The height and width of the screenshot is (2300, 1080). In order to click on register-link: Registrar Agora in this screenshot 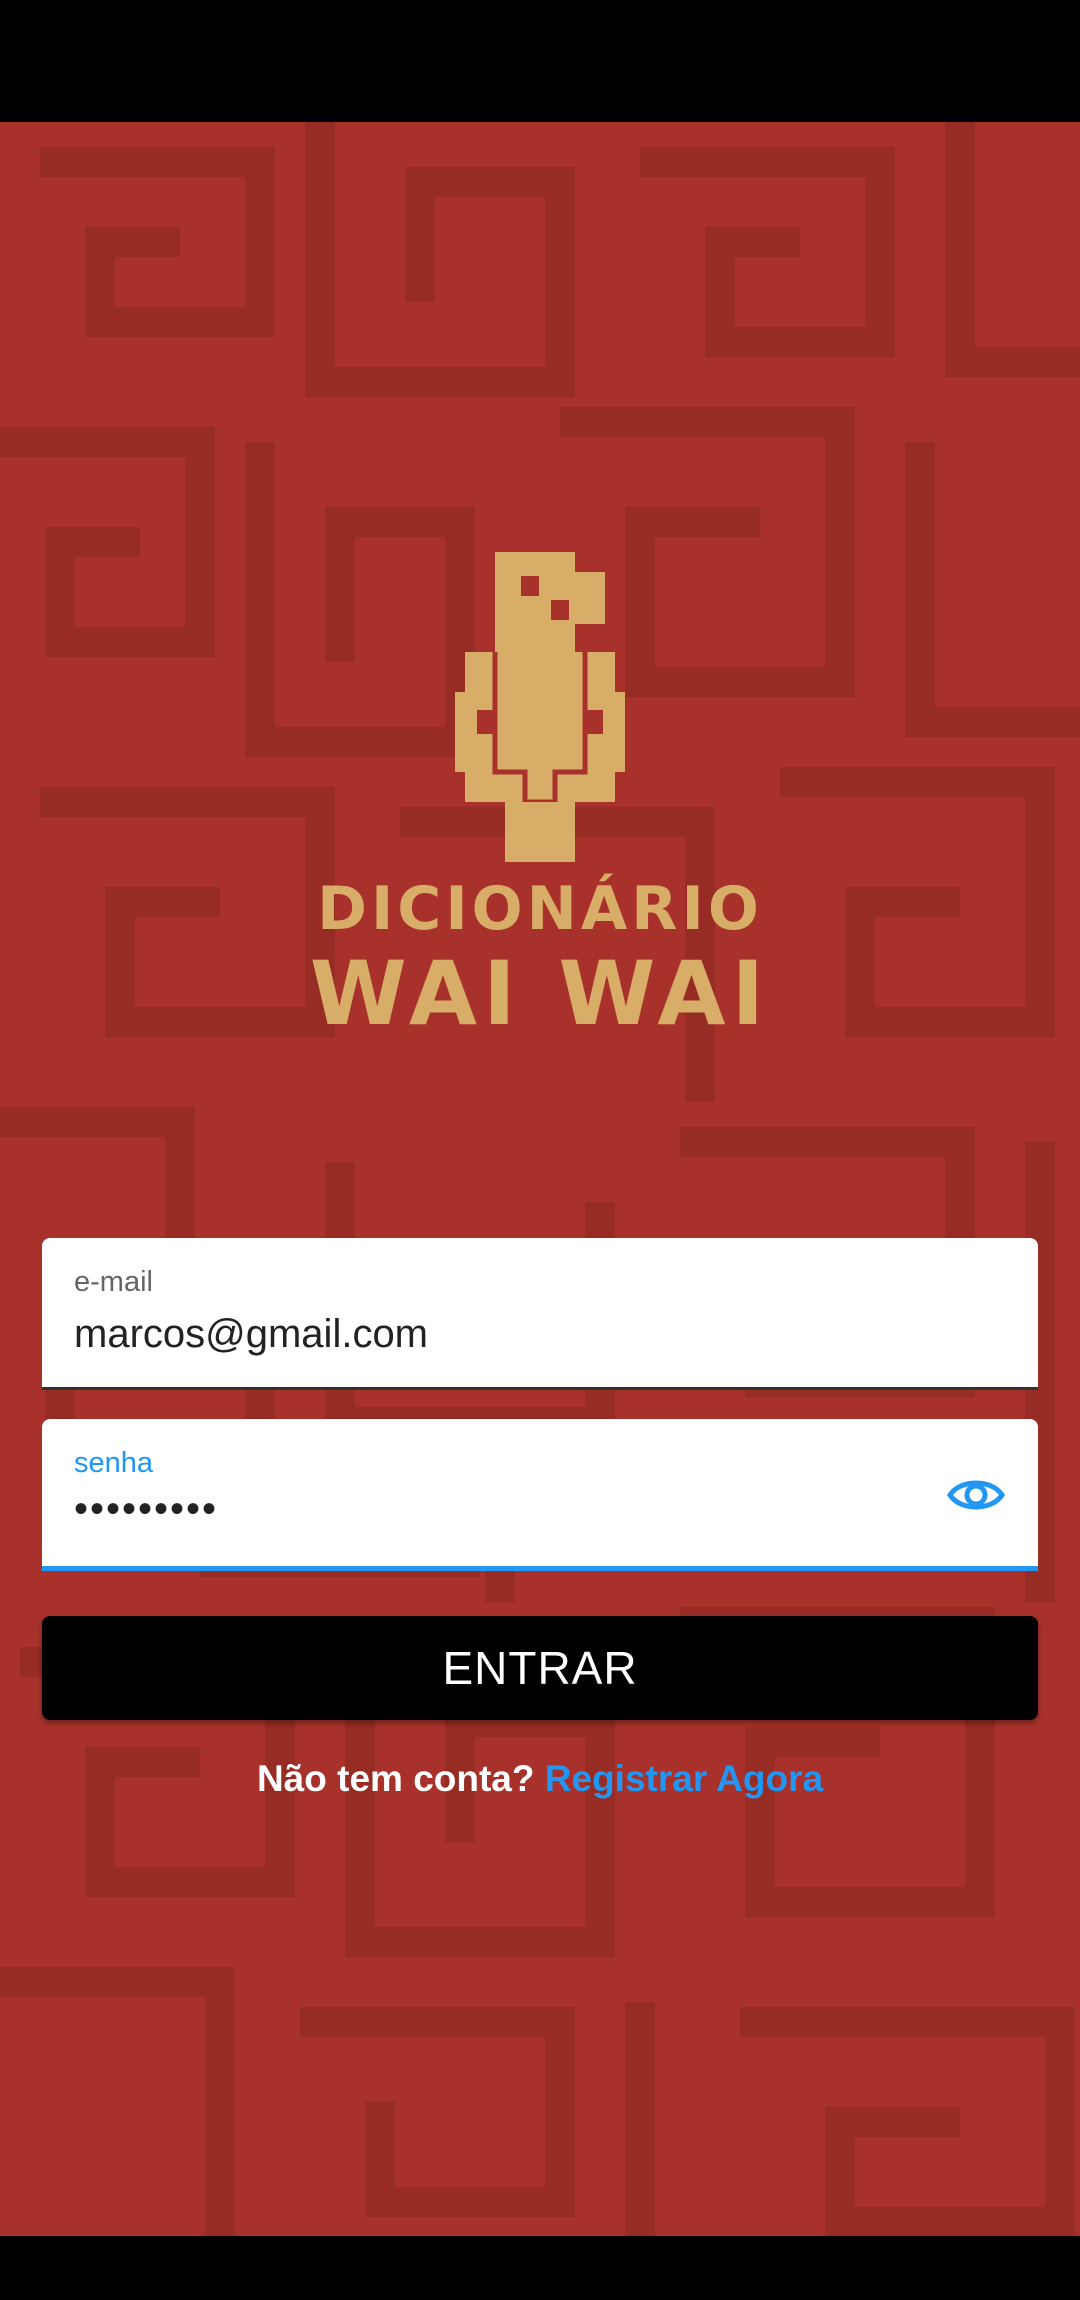, I will do `click(684, 1778)`.